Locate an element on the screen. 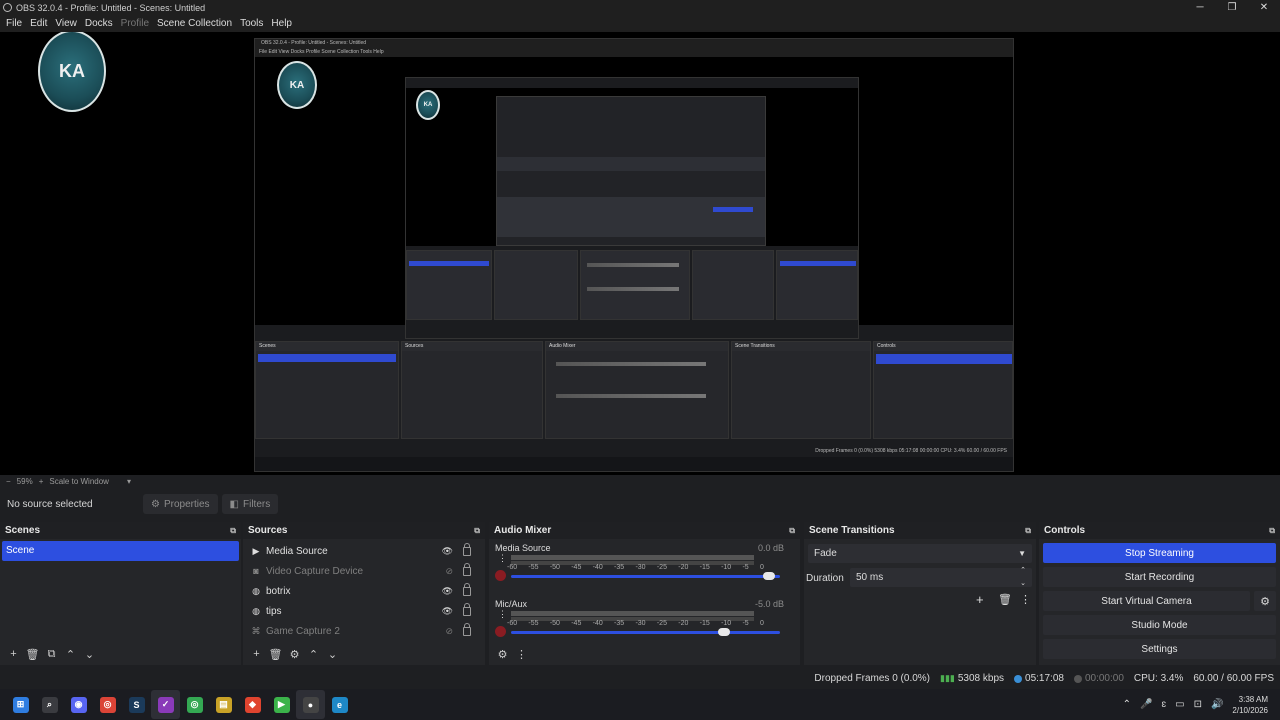  channel-db: 0.0 dB is located at coordinates (770, 548).